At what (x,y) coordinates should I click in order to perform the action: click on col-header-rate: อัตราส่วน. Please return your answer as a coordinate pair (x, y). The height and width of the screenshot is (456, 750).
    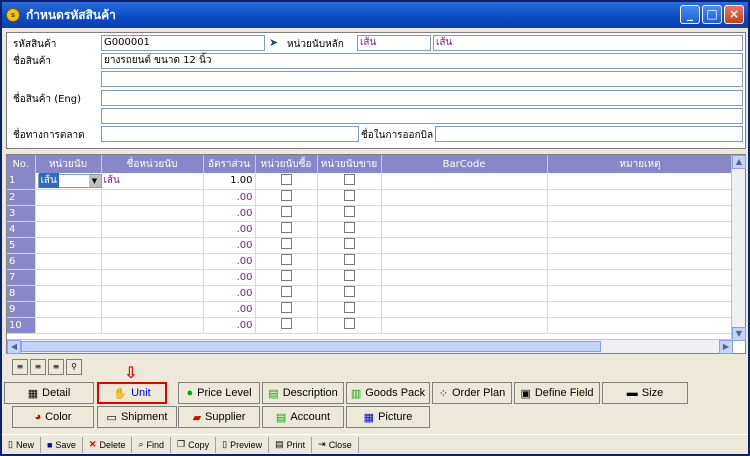
    Looking at the image, I should click on (229, 164).